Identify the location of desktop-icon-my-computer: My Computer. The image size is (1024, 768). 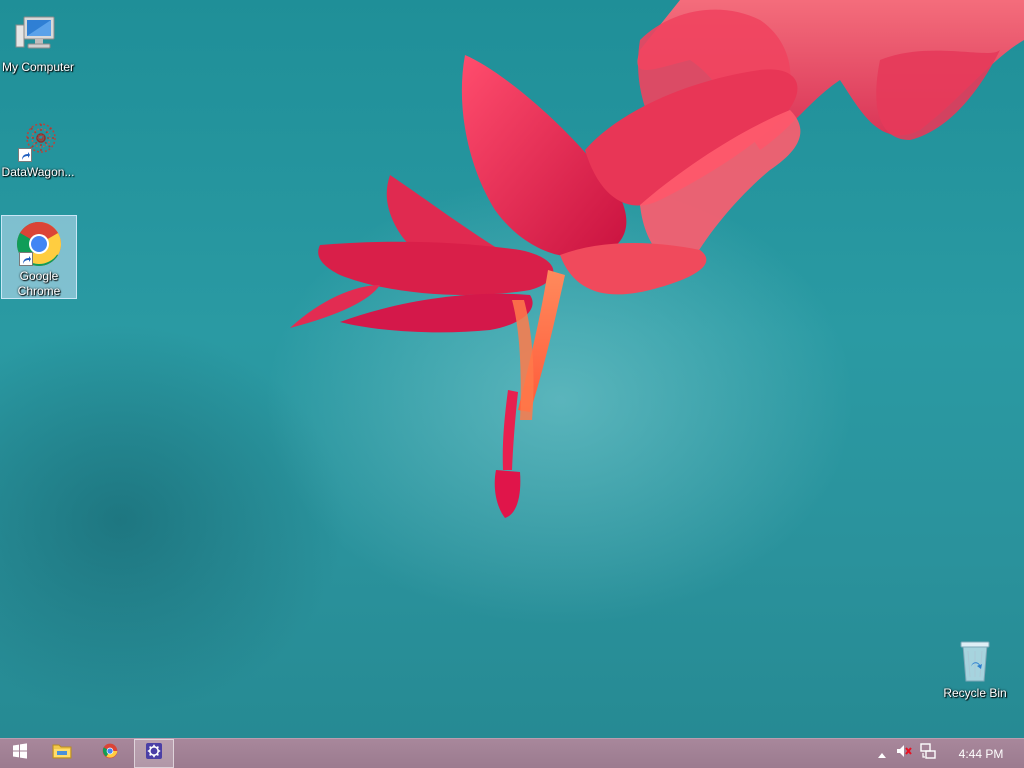
(38, 41).